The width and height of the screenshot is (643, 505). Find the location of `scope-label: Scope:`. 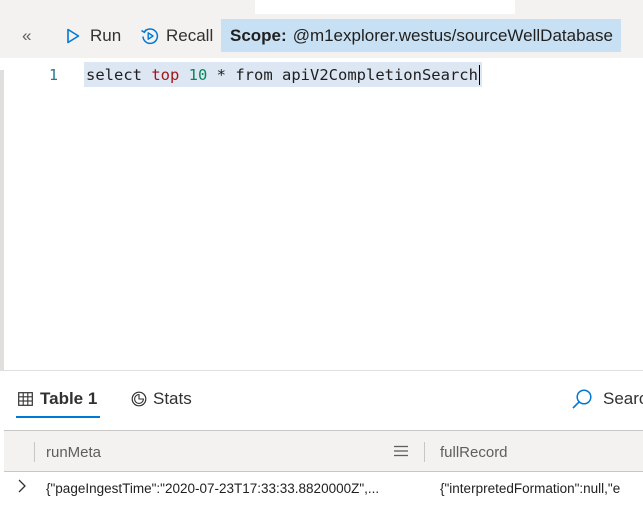

scope-label: Scope: is located at coordinates (258, 35).